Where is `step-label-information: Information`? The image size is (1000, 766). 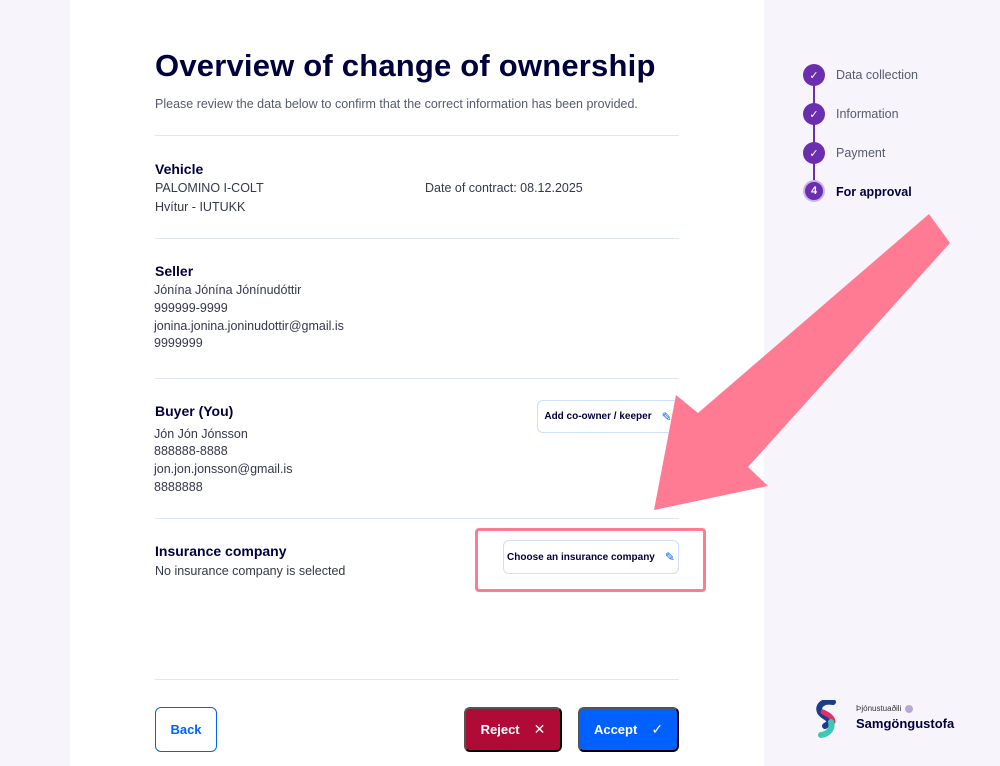
step-label-information: Information is located at coordinates (867, 114).